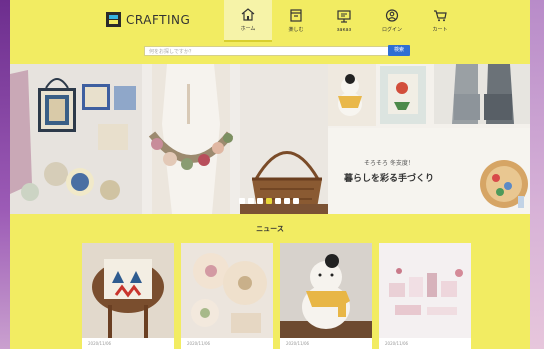 The height and width of the screenshot is (349, 544). Describe the element at coordinates (399, 50) in the screenshot. I see `search-button: 検索` at that location.